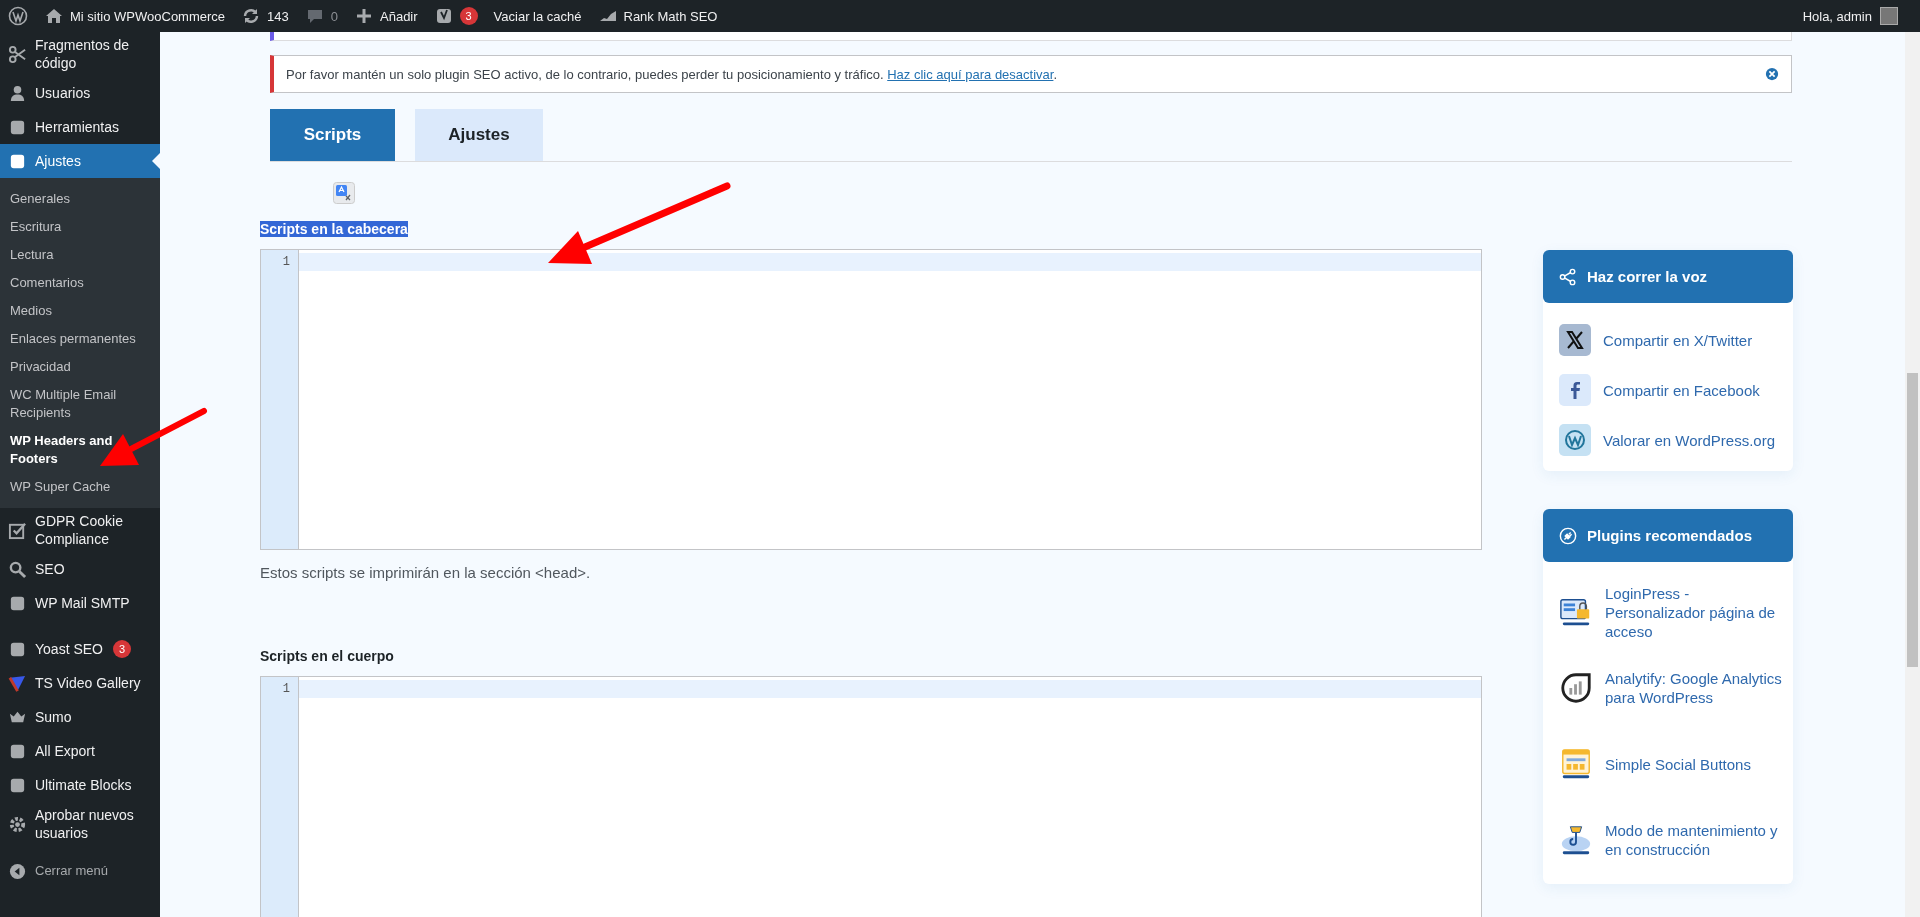 The height and width of the screenshot is (917, 1920). I want to click on submenu-item: Enlaces permanentes, so click(80, 339).